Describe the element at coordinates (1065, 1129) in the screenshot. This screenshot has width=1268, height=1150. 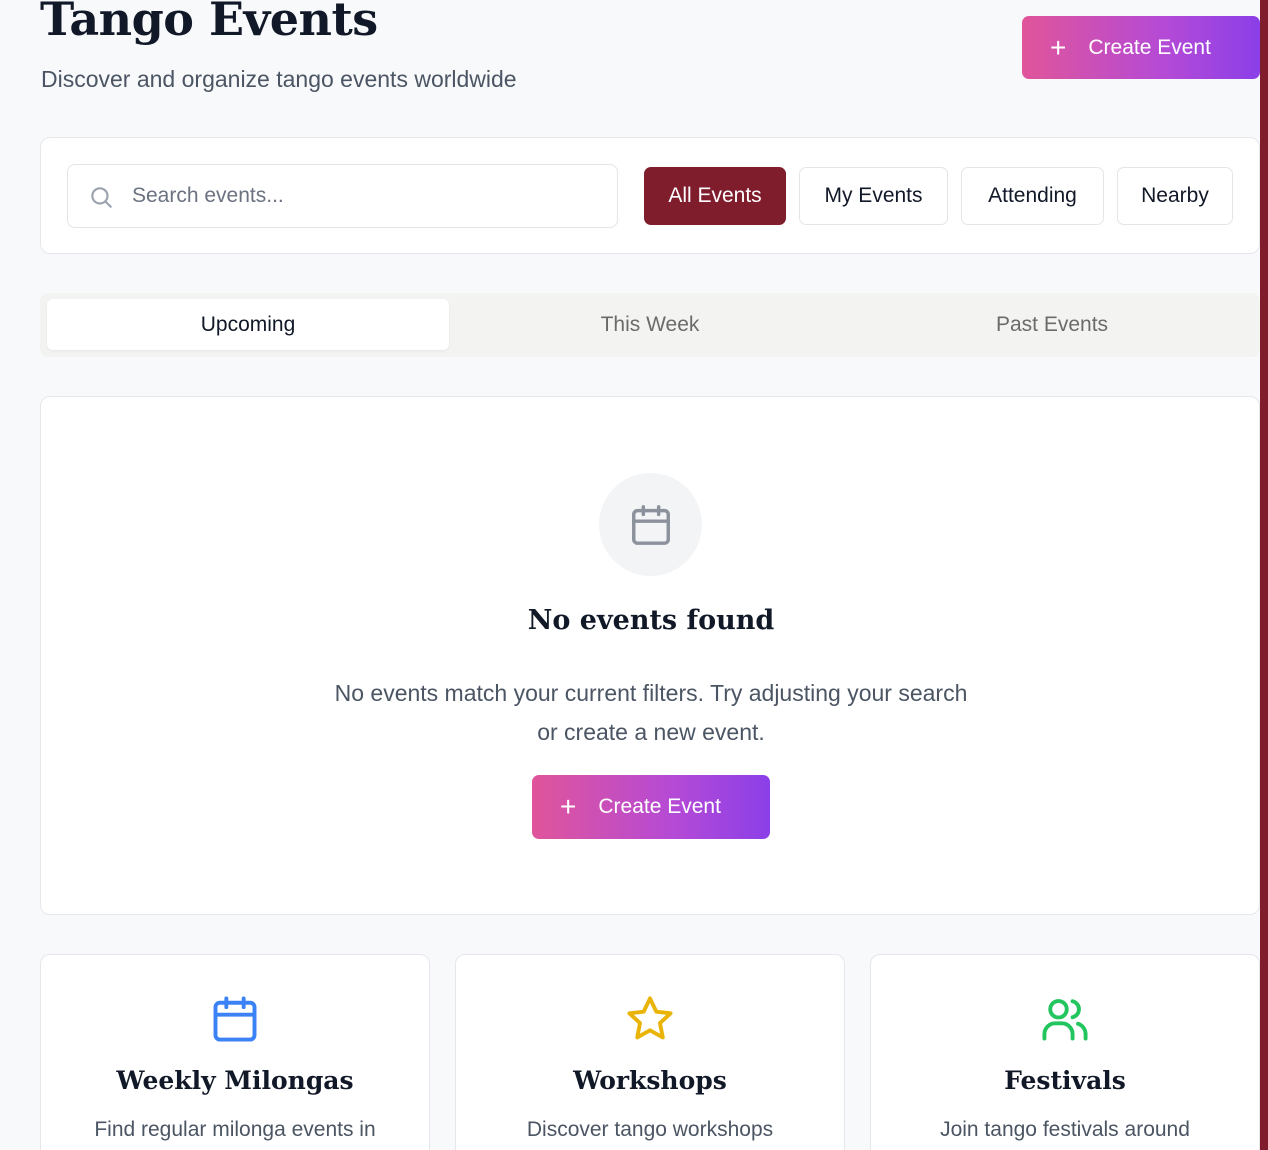
I see `feature-description: Join tango festivals around` at that location.